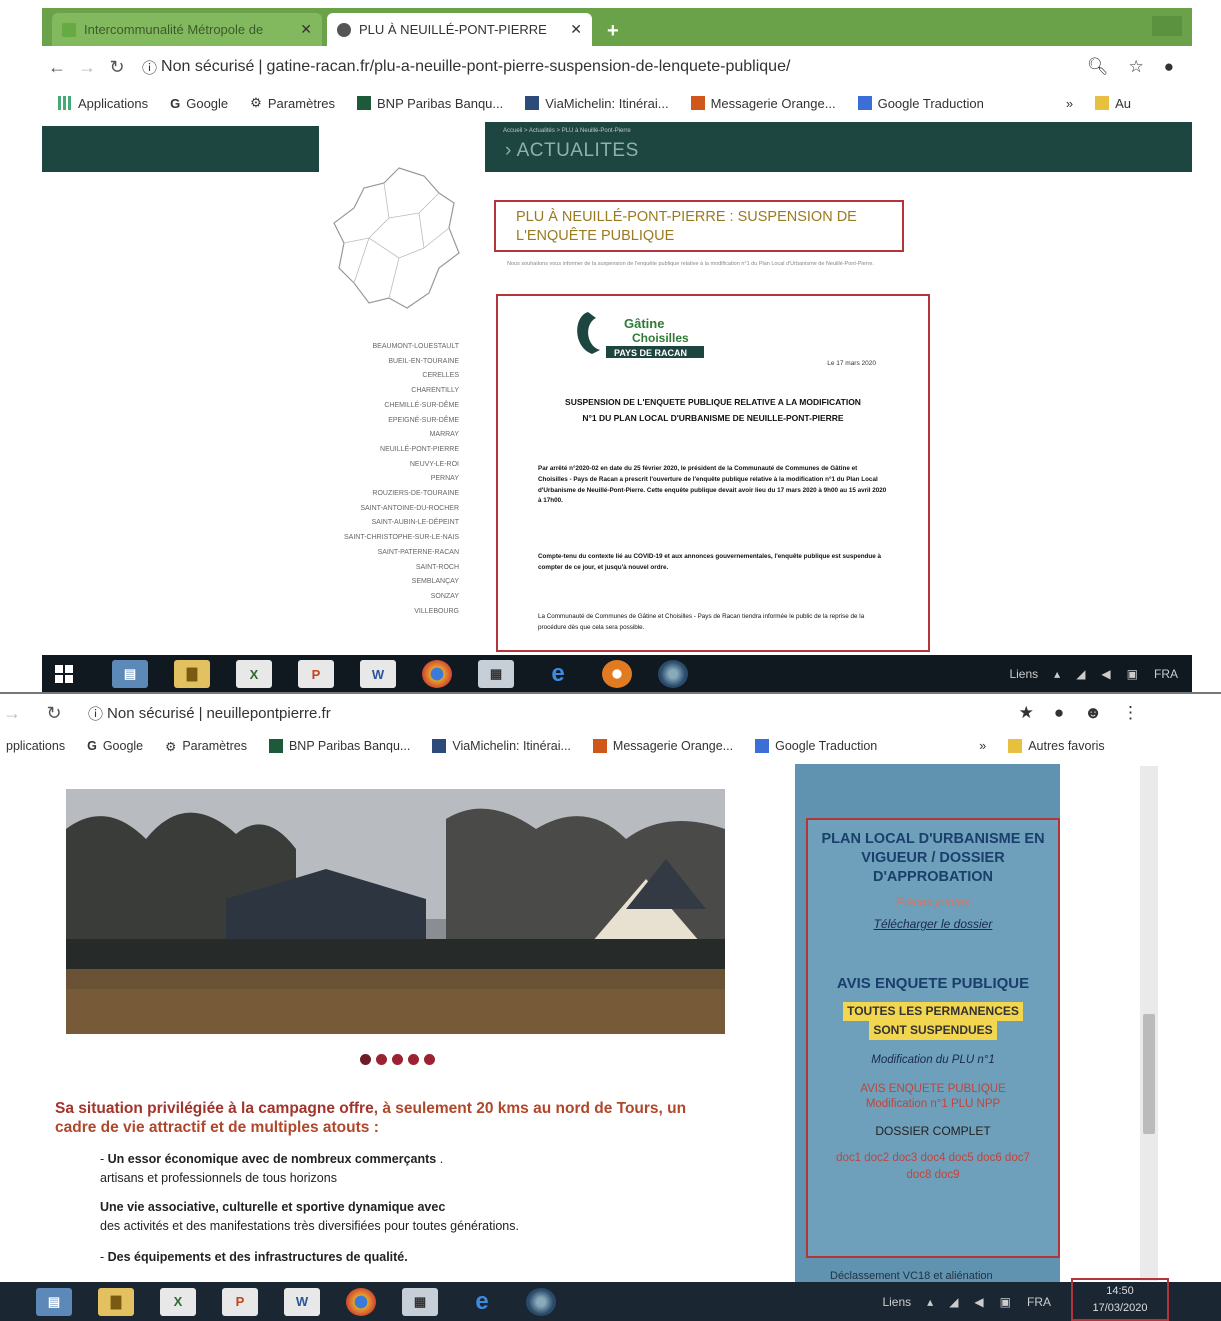  What do you see at coordinates (459, 29) in the screenshot?
I see `tab-plu-neuille: PLU À NEUILLÉ-PONT-PIERRE ✕` at bounding box center [459, 29].